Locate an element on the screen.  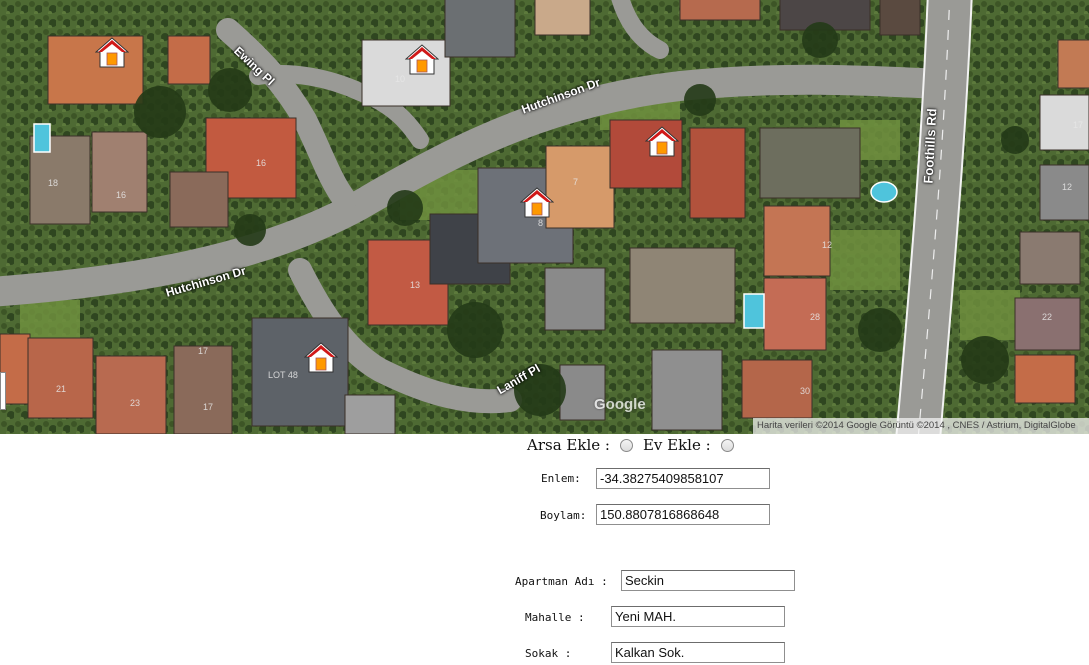
sokak-label: Sokak : is located at coordinates (548, 653).